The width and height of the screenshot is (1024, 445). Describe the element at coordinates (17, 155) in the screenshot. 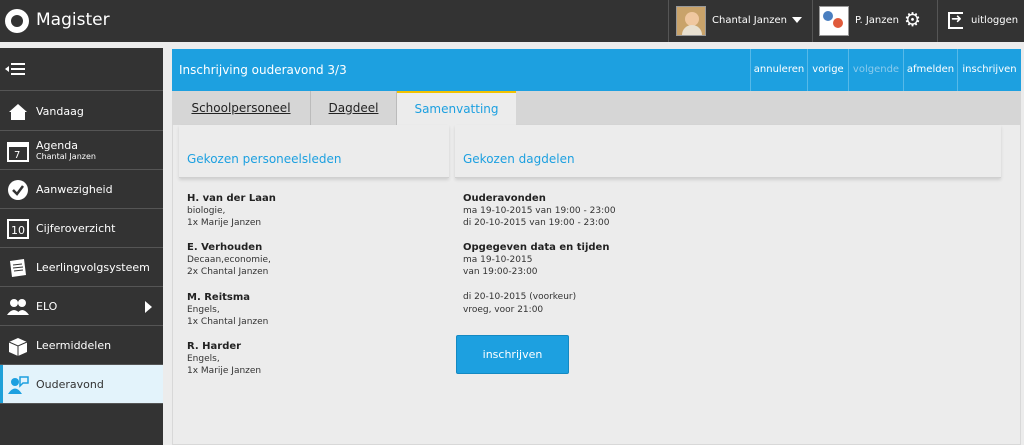

I see `calendar-day: 7` at that location.